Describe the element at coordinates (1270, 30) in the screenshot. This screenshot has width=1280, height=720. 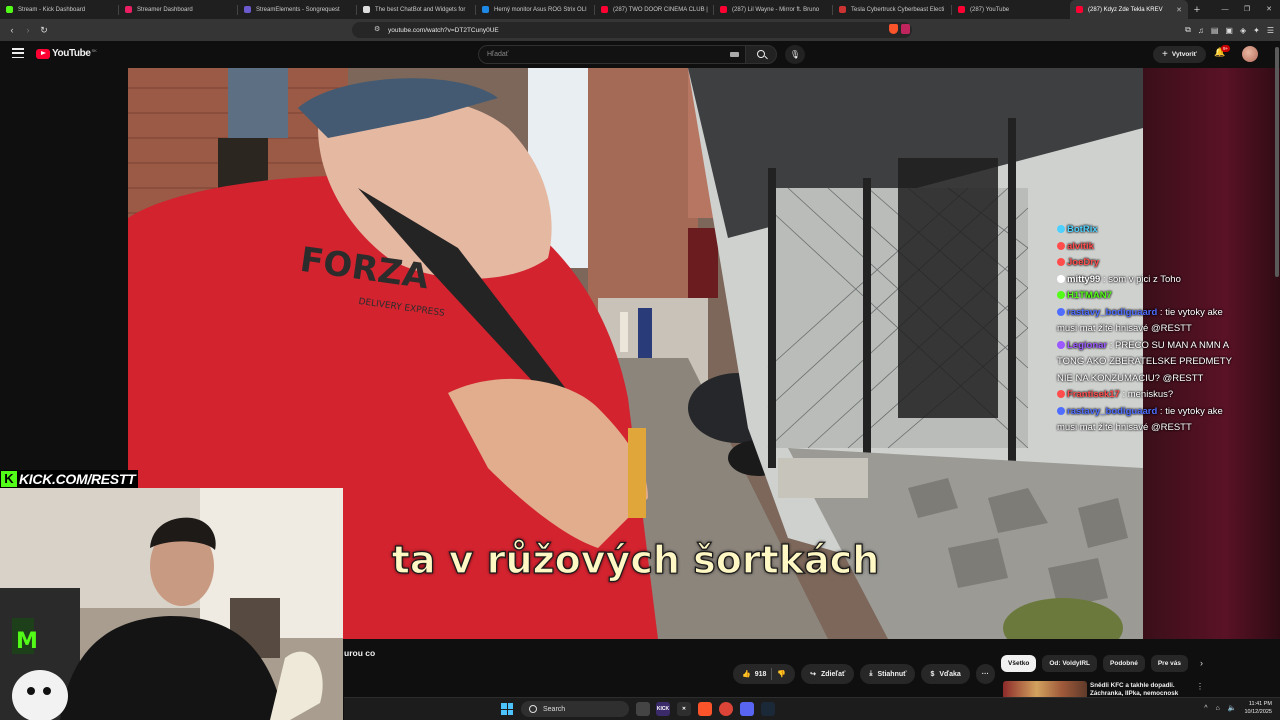
I see `menu-icon: ☰` at that location.